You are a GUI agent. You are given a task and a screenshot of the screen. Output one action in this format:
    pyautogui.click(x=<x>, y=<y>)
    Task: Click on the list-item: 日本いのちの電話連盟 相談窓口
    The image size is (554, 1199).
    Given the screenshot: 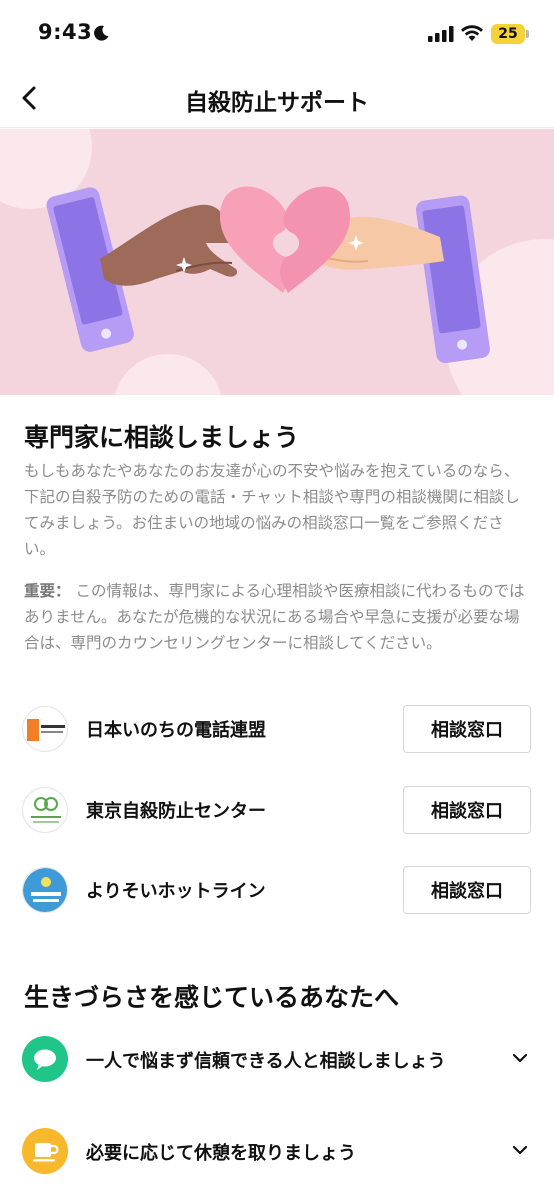 What is the action you would take?
    pyautogui.click(x=277, y=729)
    